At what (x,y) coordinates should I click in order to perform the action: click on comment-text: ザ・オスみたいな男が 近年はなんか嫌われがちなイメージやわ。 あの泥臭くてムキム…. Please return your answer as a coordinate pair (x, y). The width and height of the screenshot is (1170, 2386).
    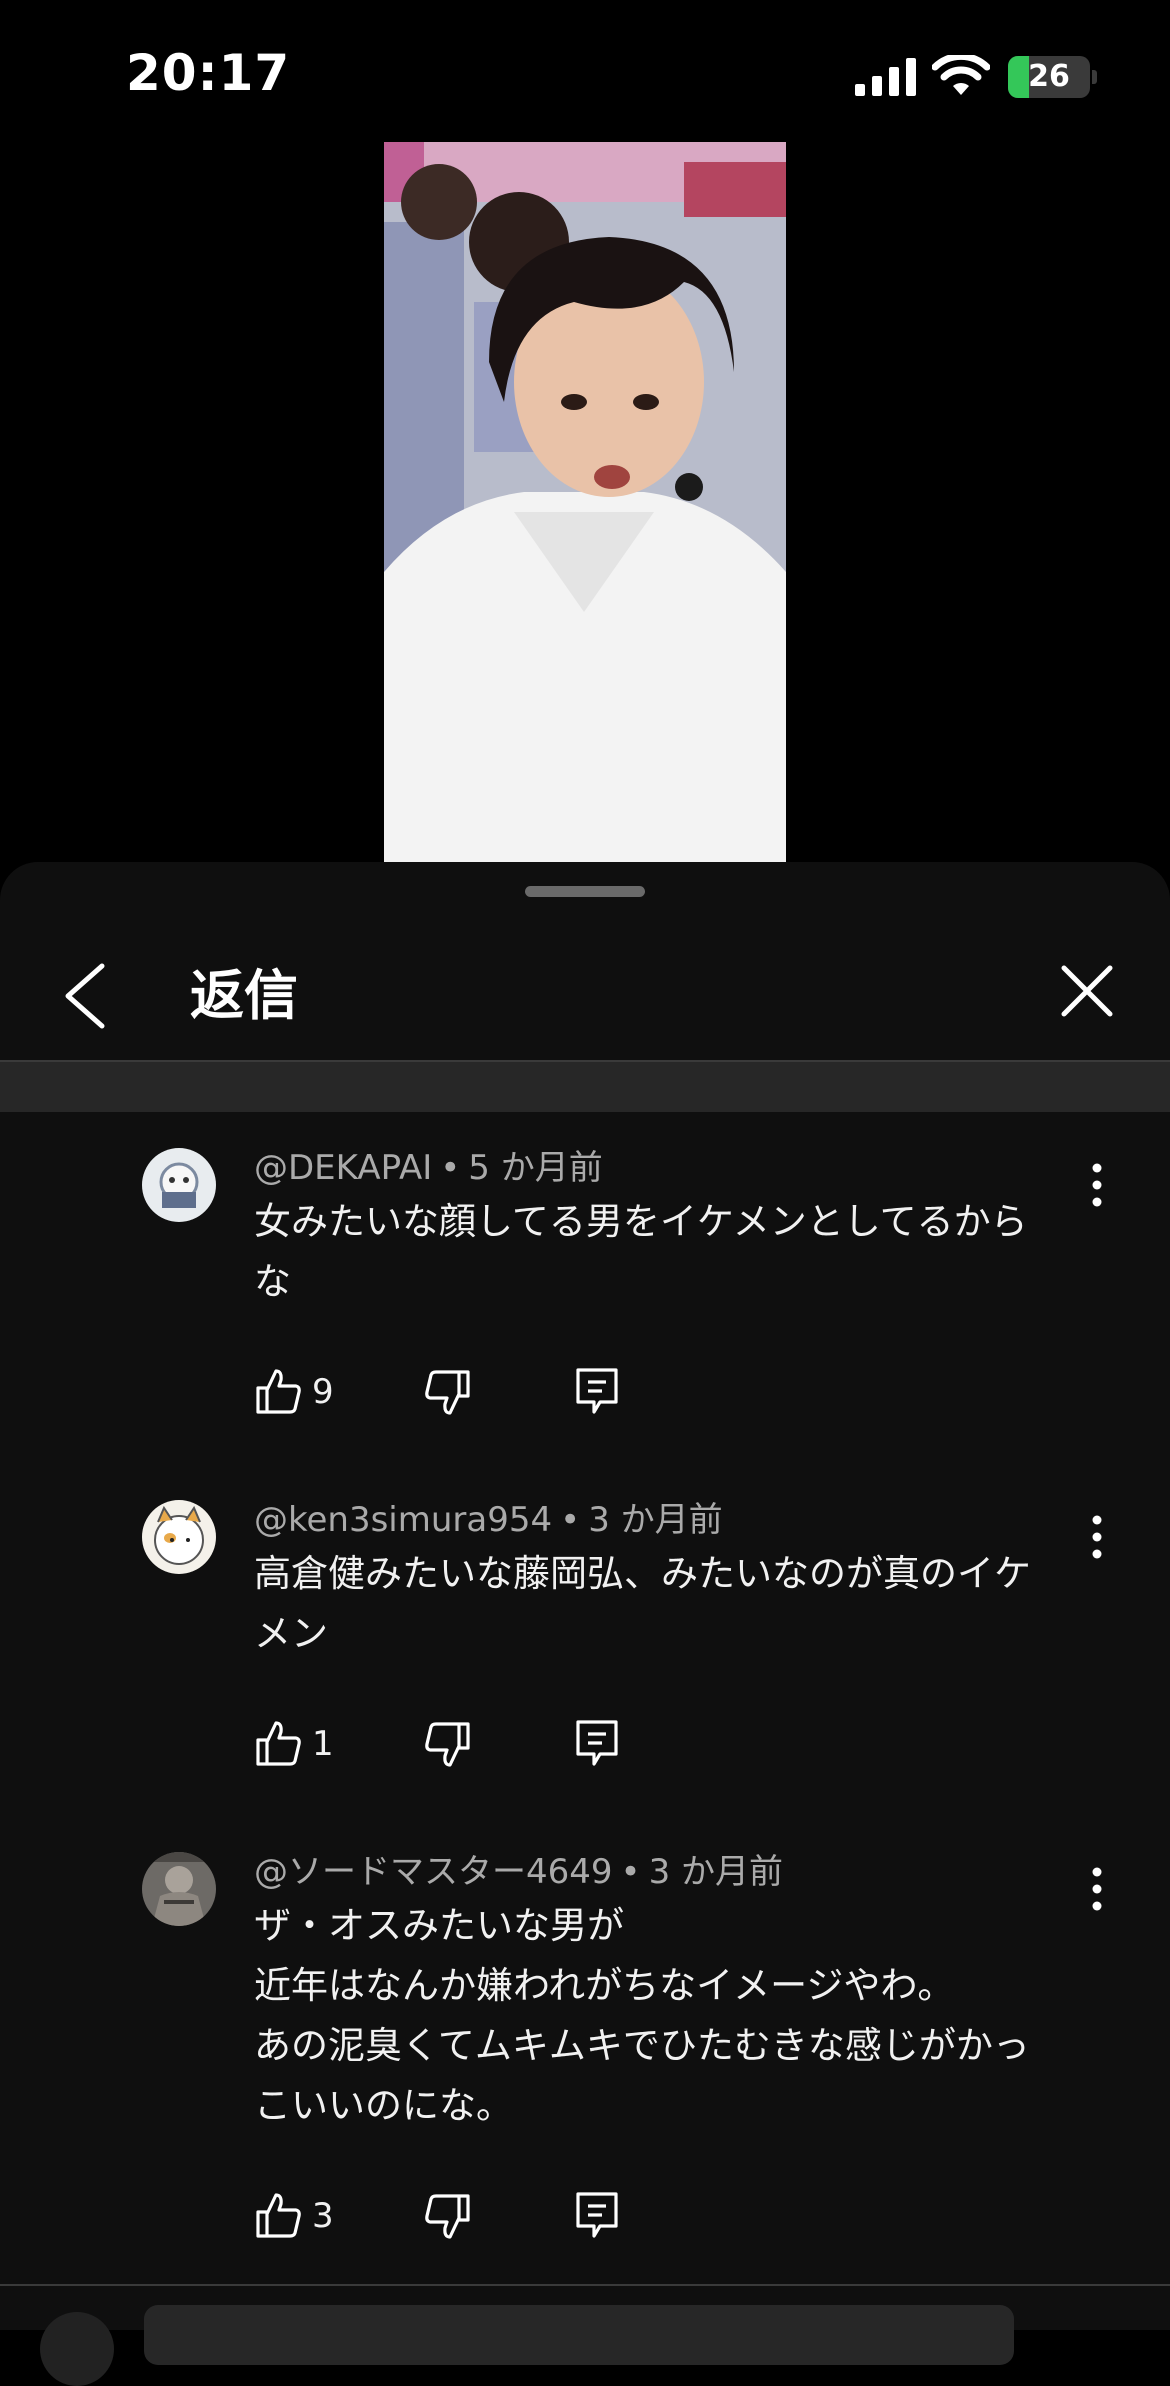
    Looking at the image, I should click on (674, 2016).